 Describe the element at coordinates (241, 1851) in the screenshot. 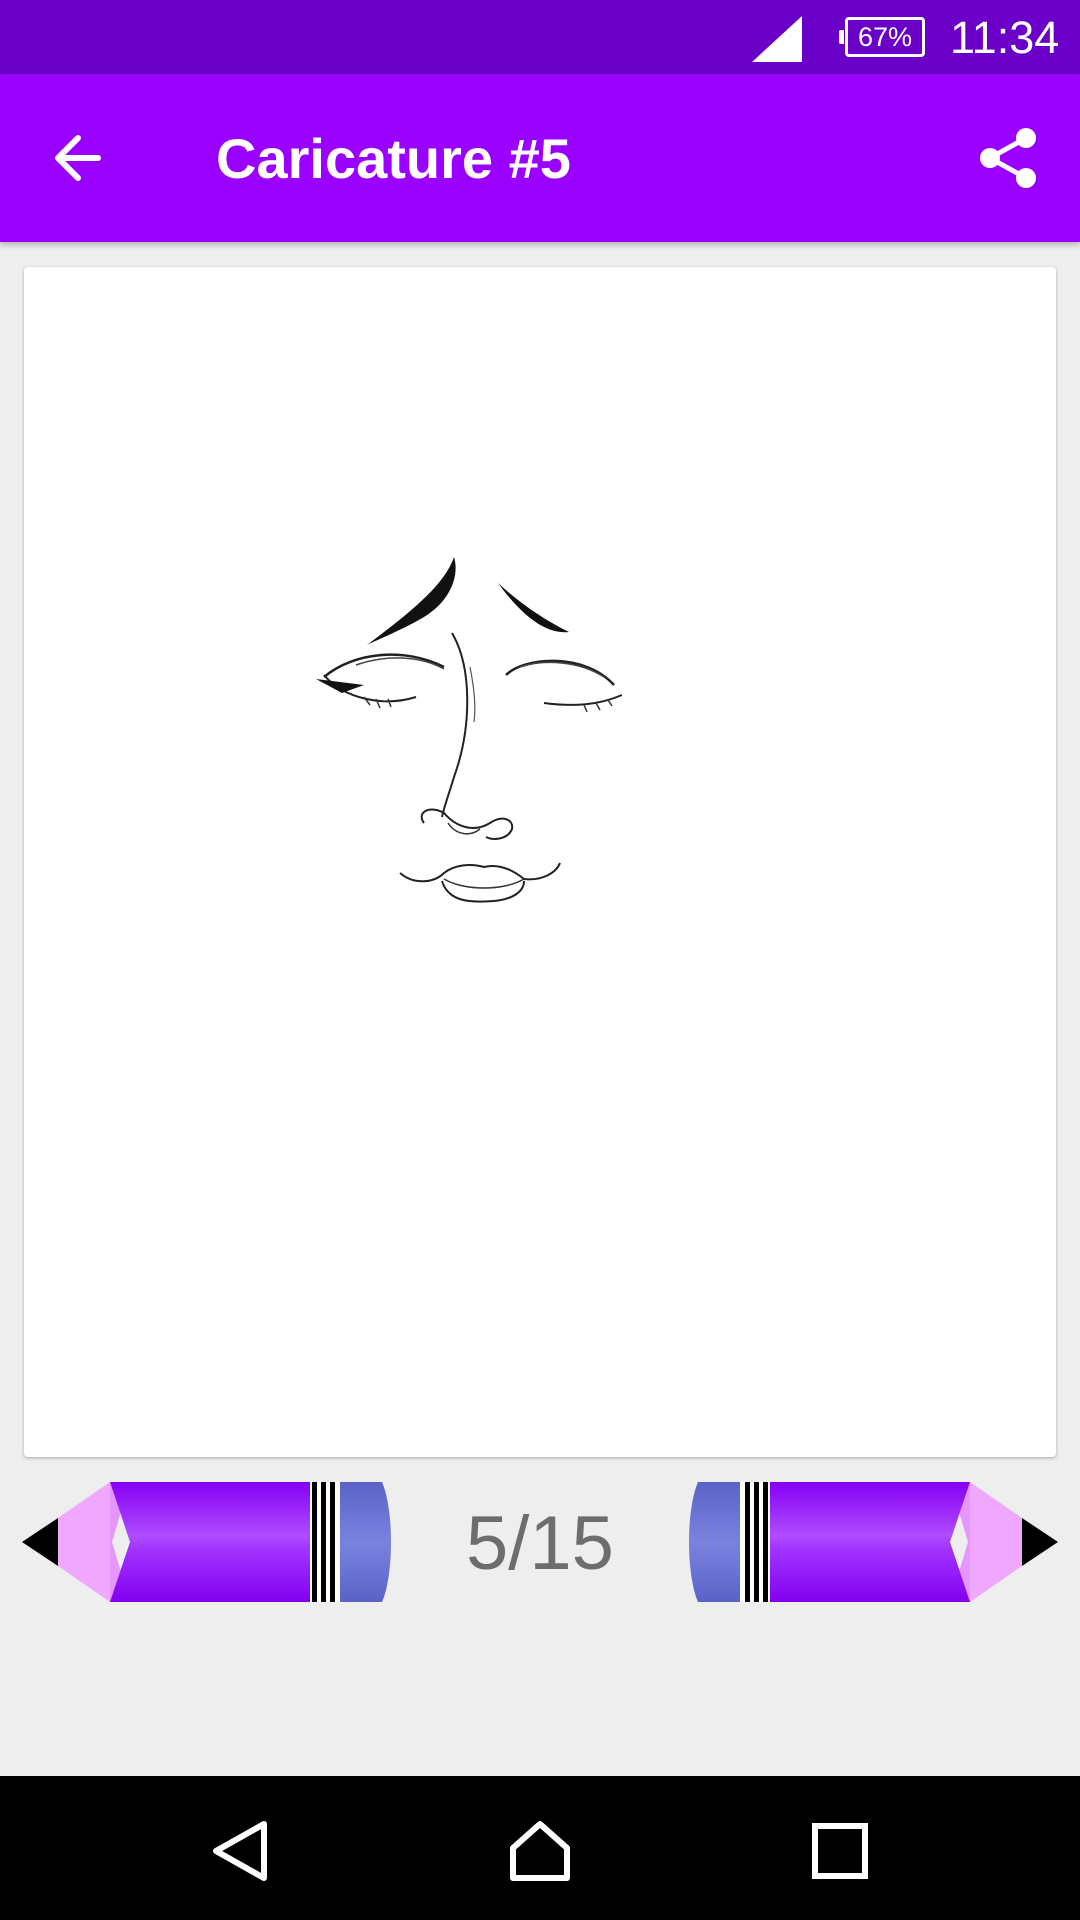

I see `back-triangle-icon` at that location.